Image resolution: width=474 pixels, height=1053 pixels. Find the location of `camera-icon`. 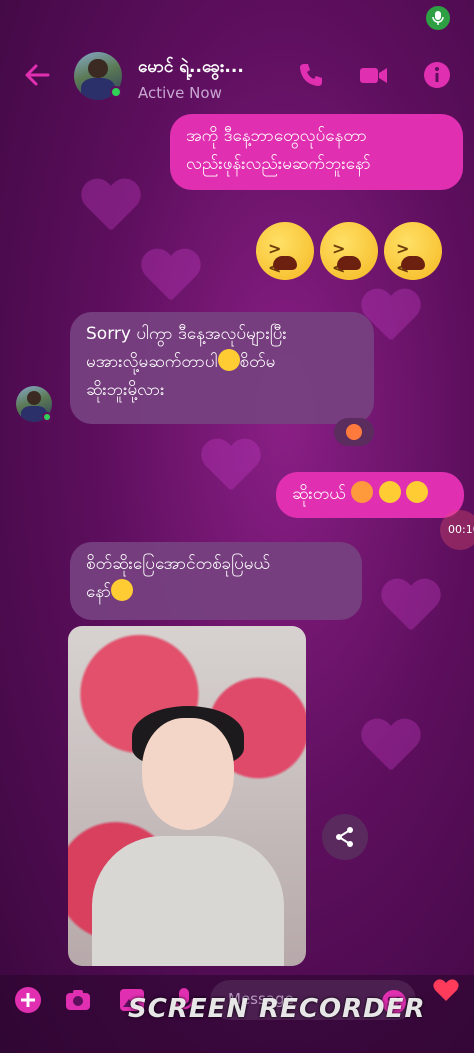

camera-icon is located at coordinates (78, 1000).